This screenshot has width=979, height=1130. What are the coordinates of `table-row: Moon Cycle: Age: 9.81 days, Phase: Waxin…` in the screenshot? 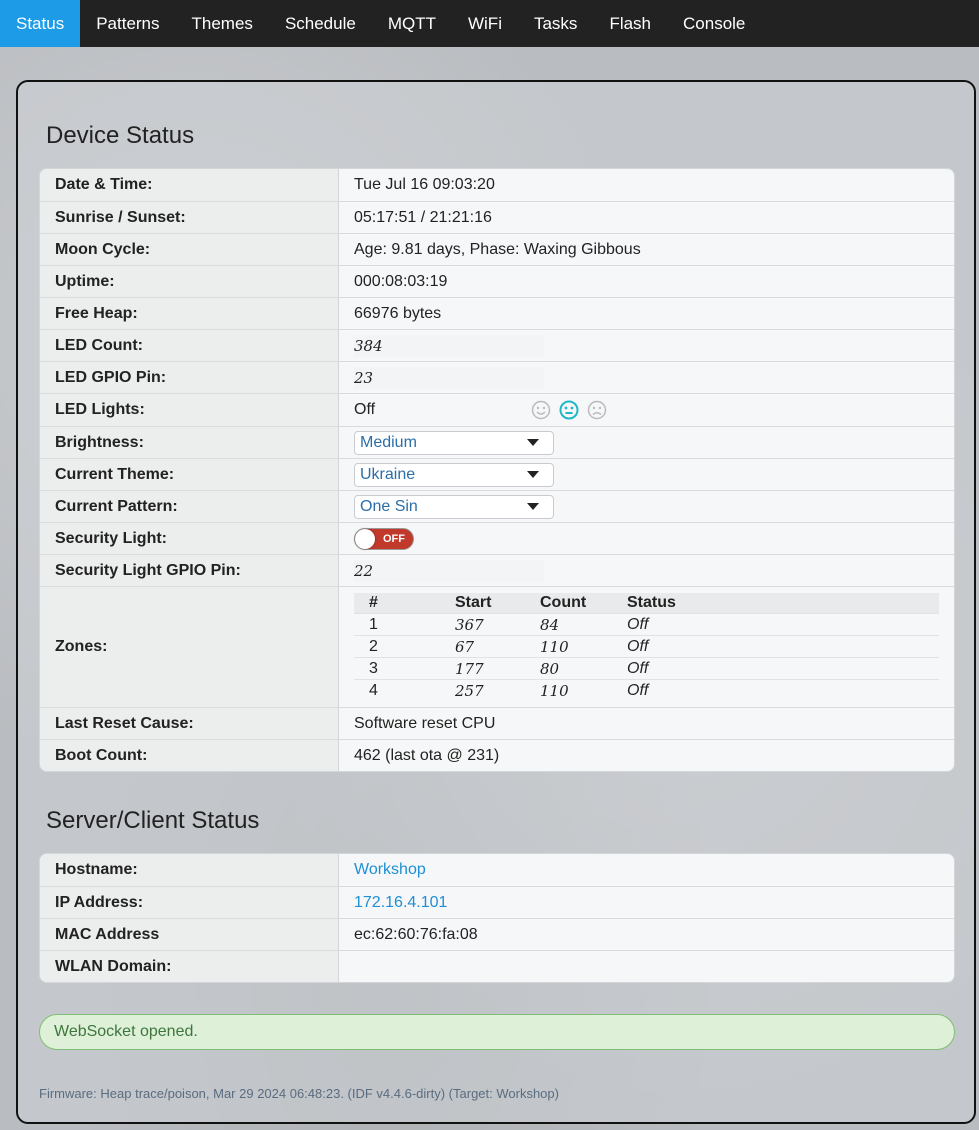 It's located at (497, 249).